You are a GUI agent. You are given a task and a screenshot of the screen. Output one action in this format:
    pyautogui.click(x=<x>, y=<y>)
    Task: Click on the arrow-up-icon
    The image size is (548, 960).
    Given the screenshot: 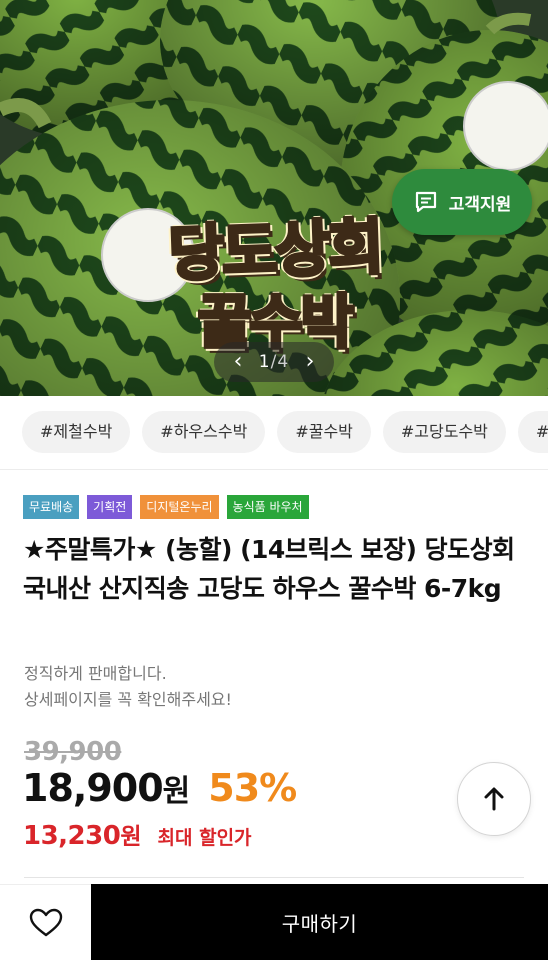 What is the action you would take?
    pyautogui.click(x=494, y=799)
    